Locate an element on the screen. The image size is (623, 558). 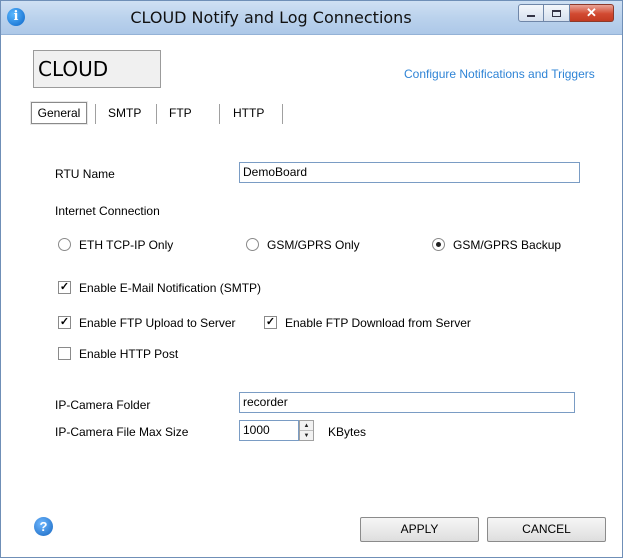
window-title: CLOUD Notify and Log Connections is located at coordinates (271, 17).